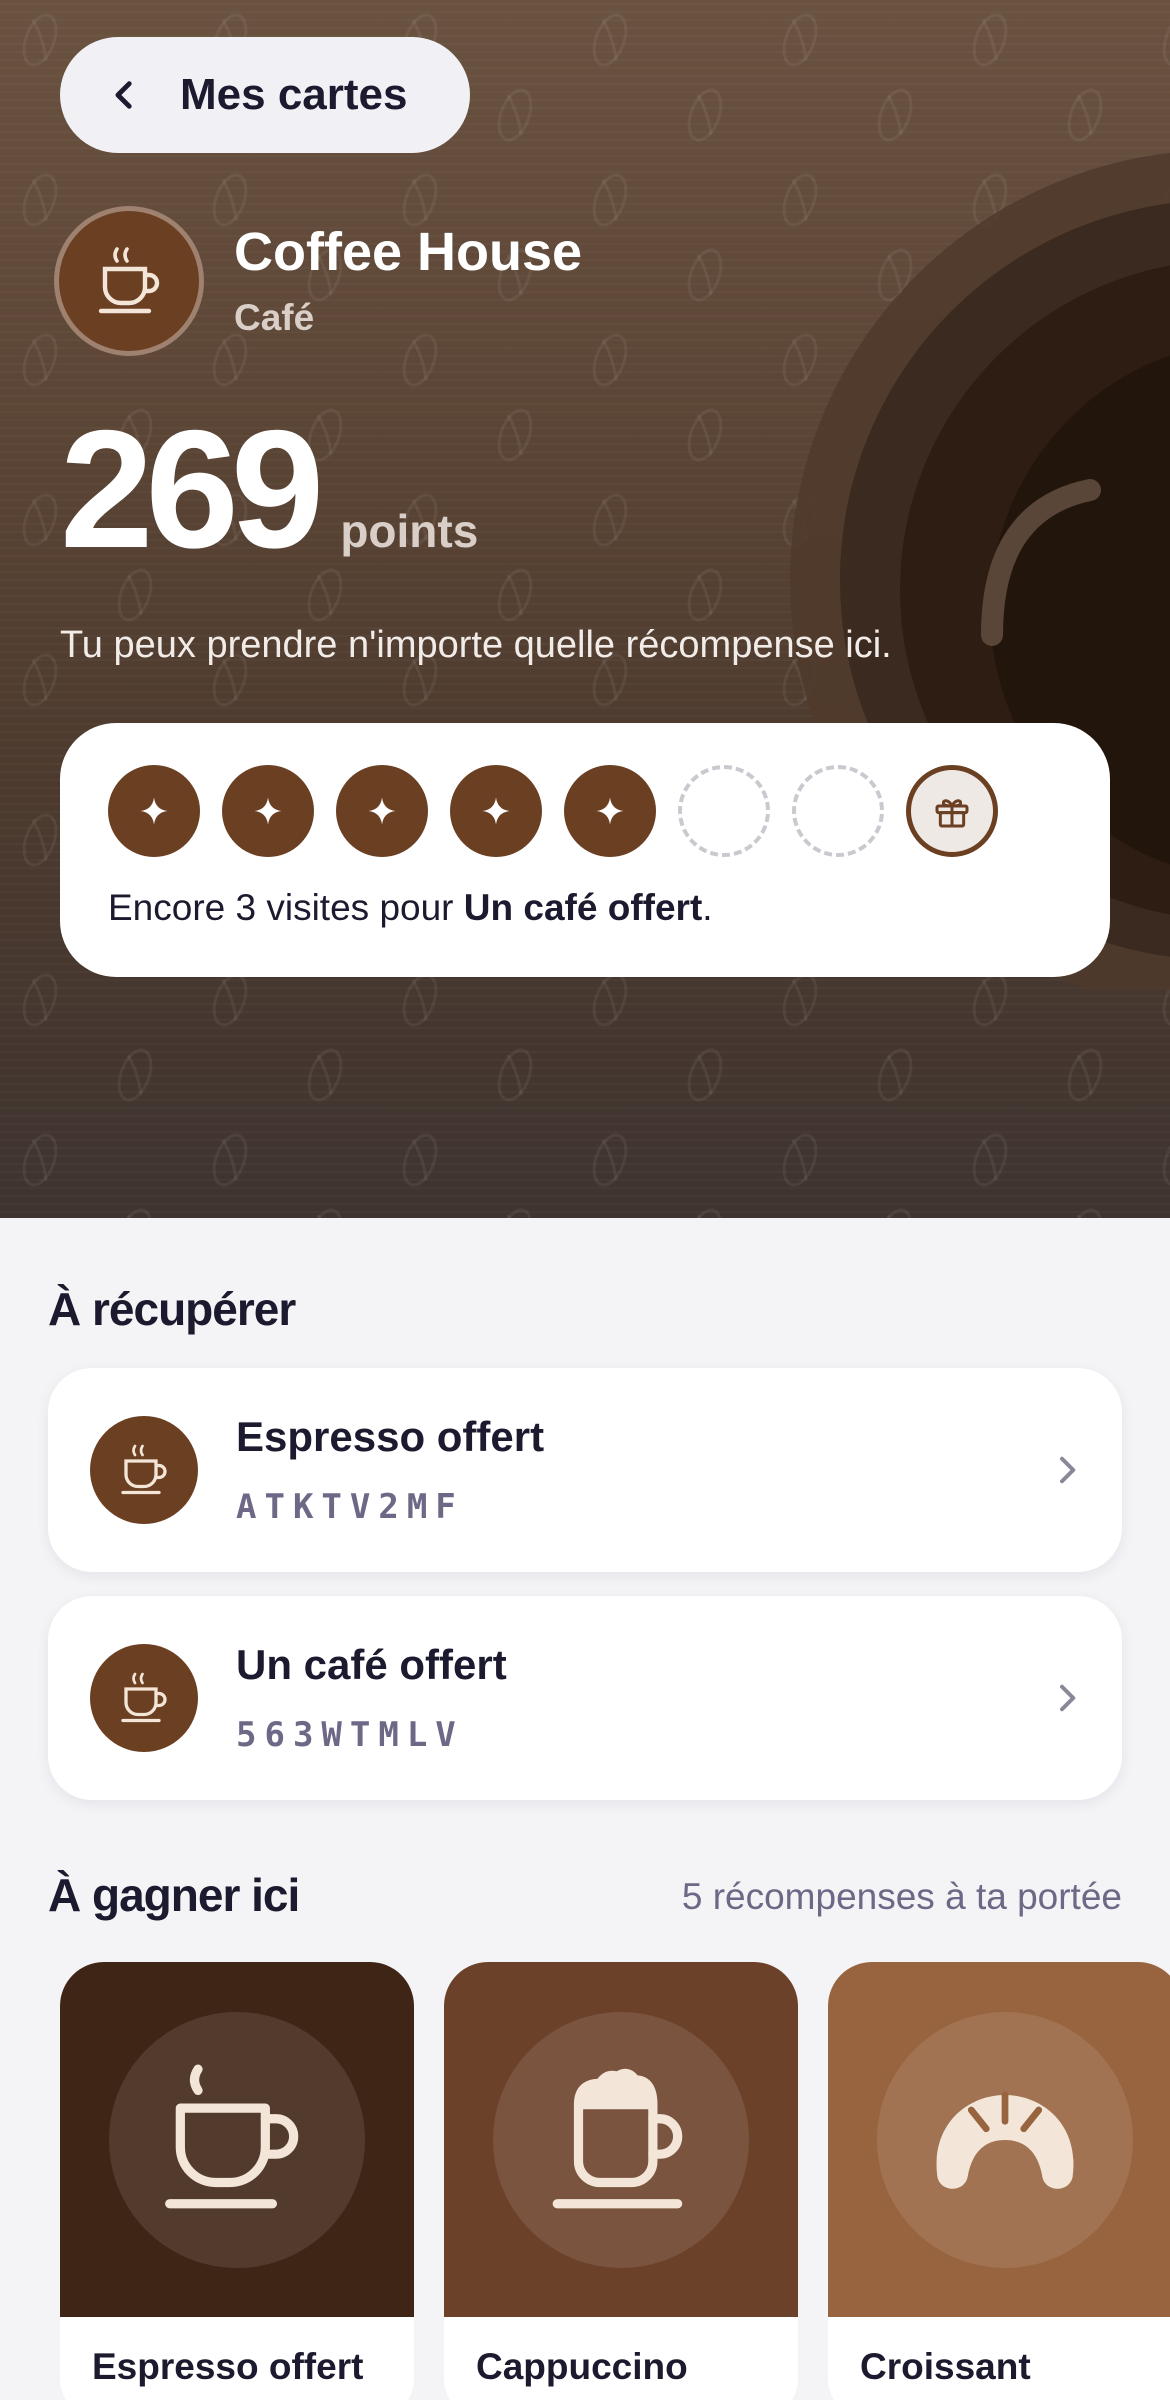 The height and width of the screenshot is (2400, 1170). What do you see at coordinates (1005, 2140) in the screenshot?
I see `croissant-icon` at bounding box center [1005, 2140].